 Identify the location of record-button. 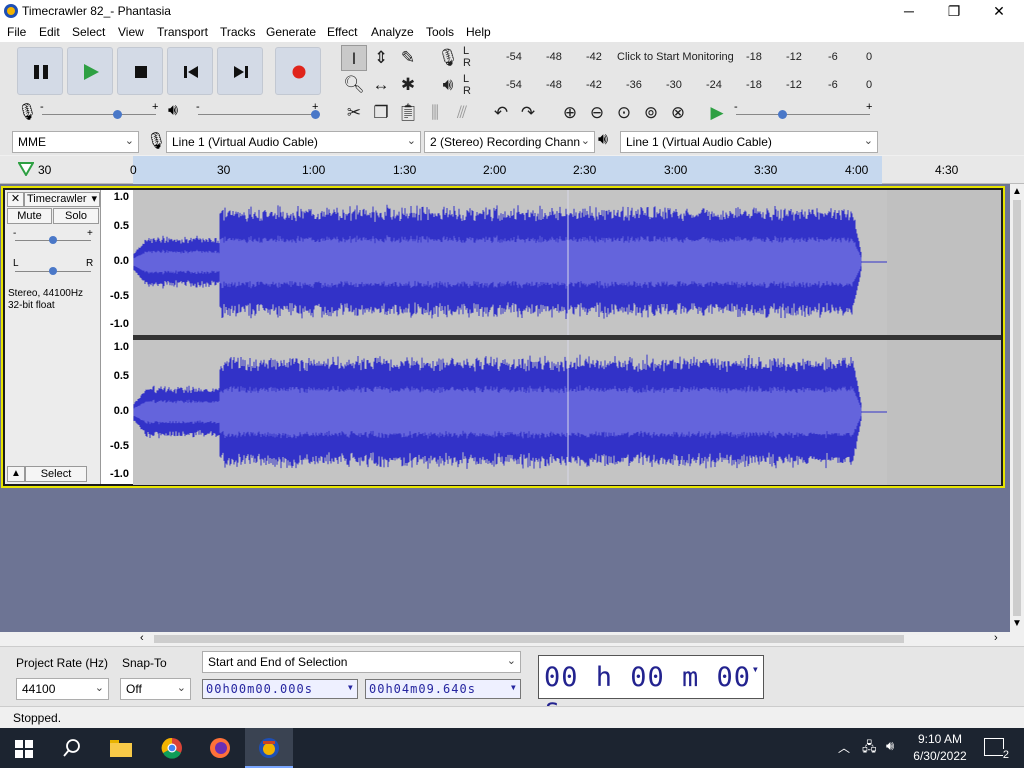
(298, 71).